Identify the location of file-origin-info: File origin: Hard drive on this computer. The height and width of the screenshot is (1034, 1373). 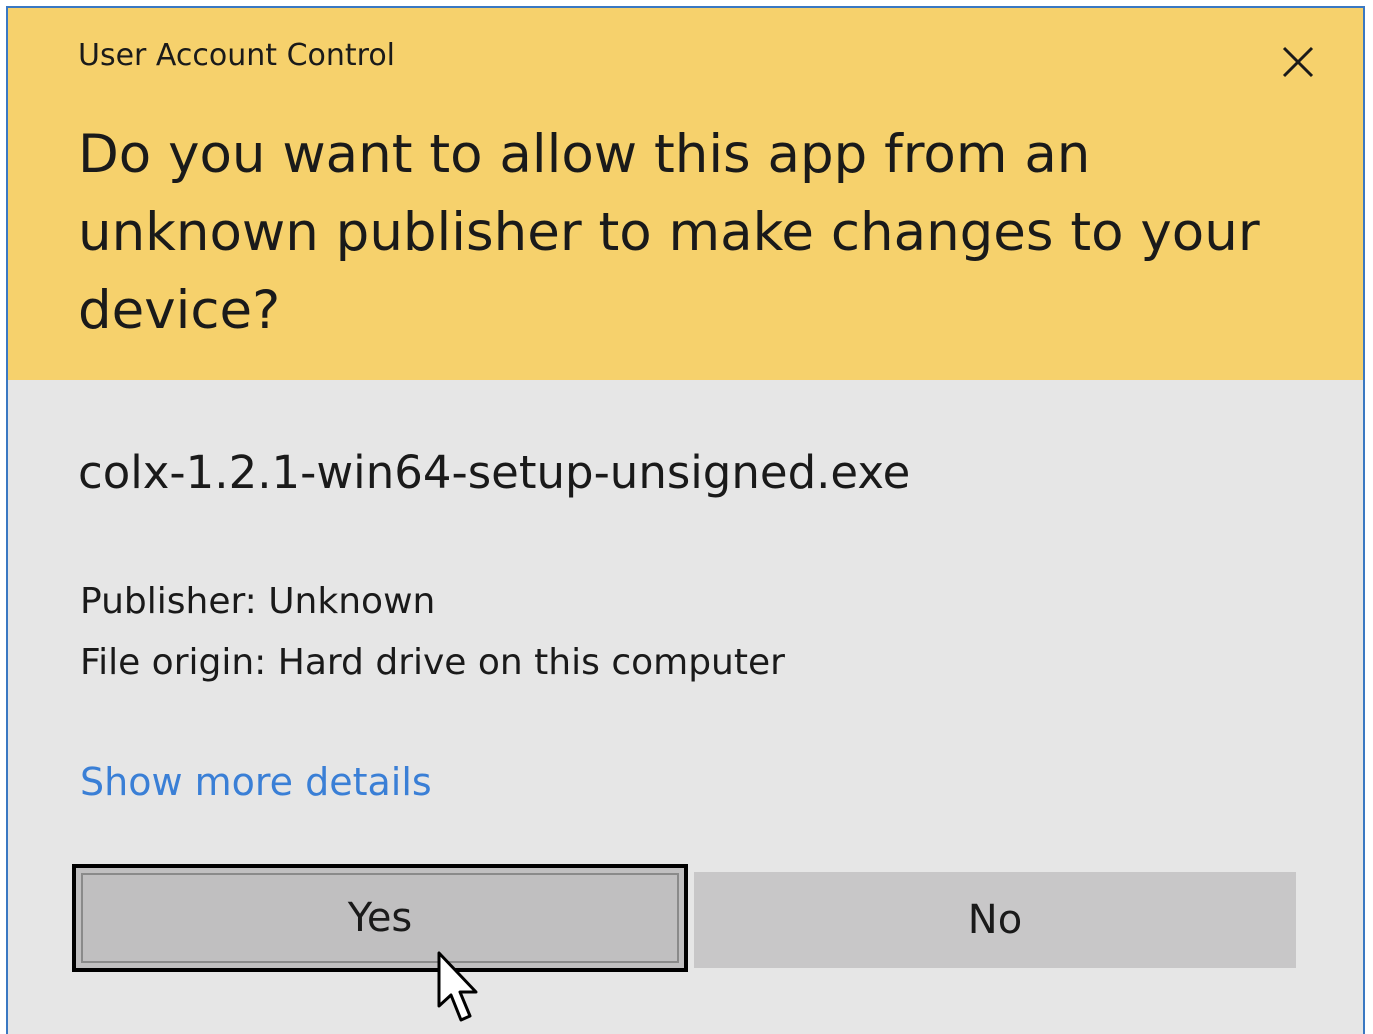
(432, 662).